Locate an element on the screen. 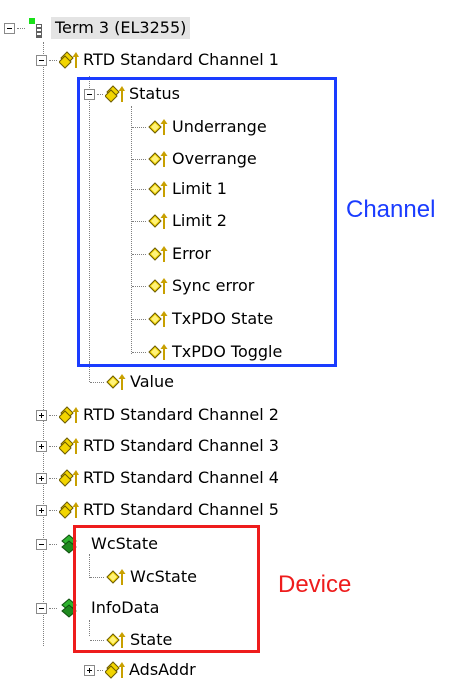 The width and height of the screenshot is (467, 684). tree-node-label: Term 3 (EL3255) is located at coordinates (121, 28).